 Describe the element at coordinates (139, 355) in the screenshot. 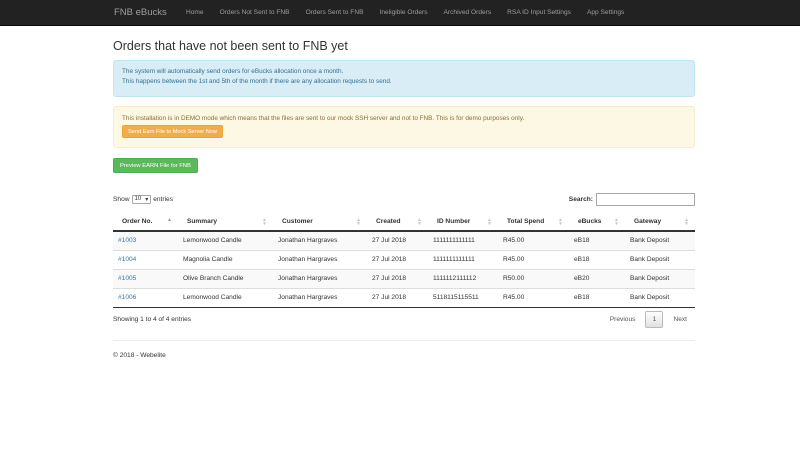

I see `footer-copyright: © 2018 - Webelite` at that location.